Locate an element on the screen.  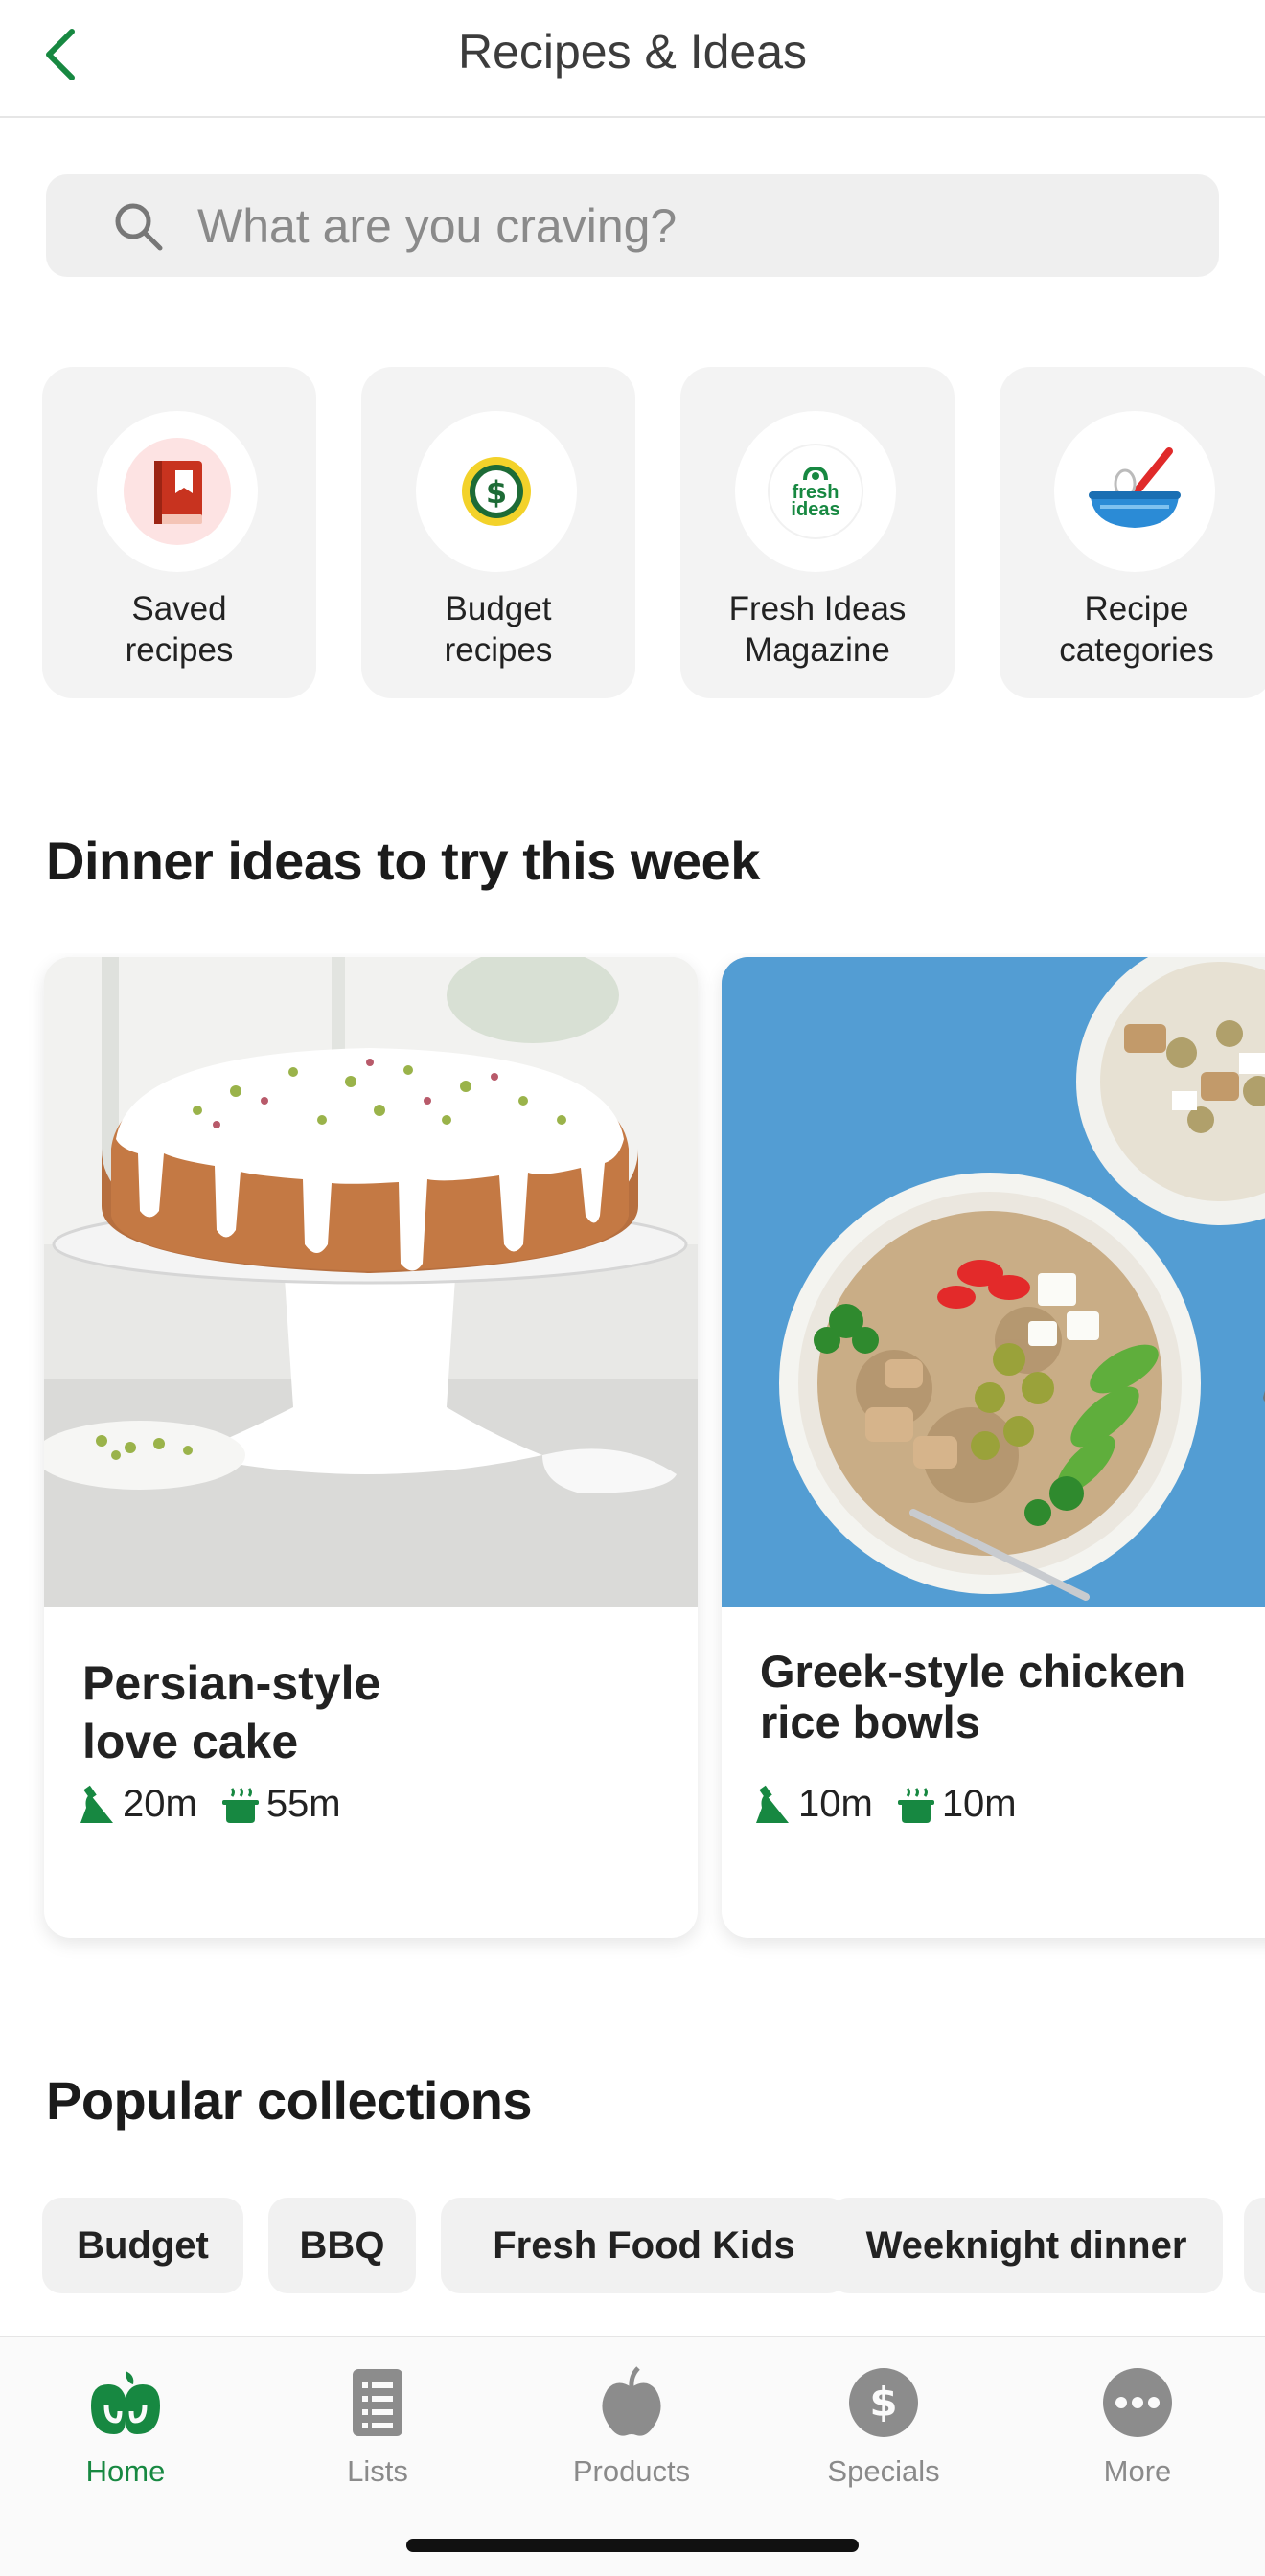
section-title-popular-collections: Popular collections is located at coordinates (289, 2101).